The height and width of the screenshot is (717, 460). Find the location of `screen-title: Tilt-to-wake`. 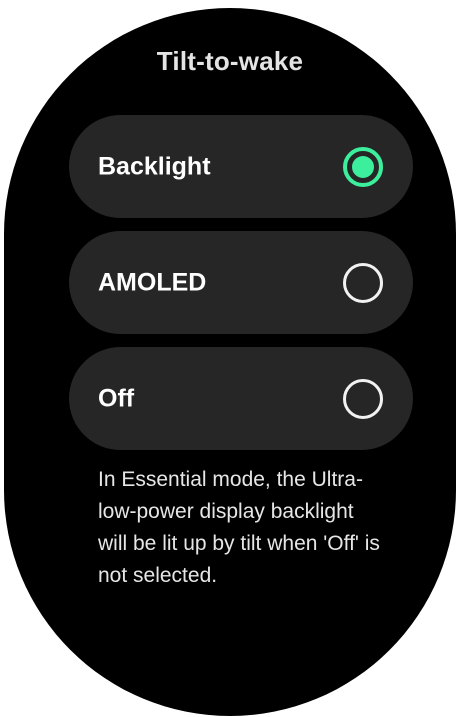

screen-title: Tilt-to-wake is located at coordinates (230, 61).